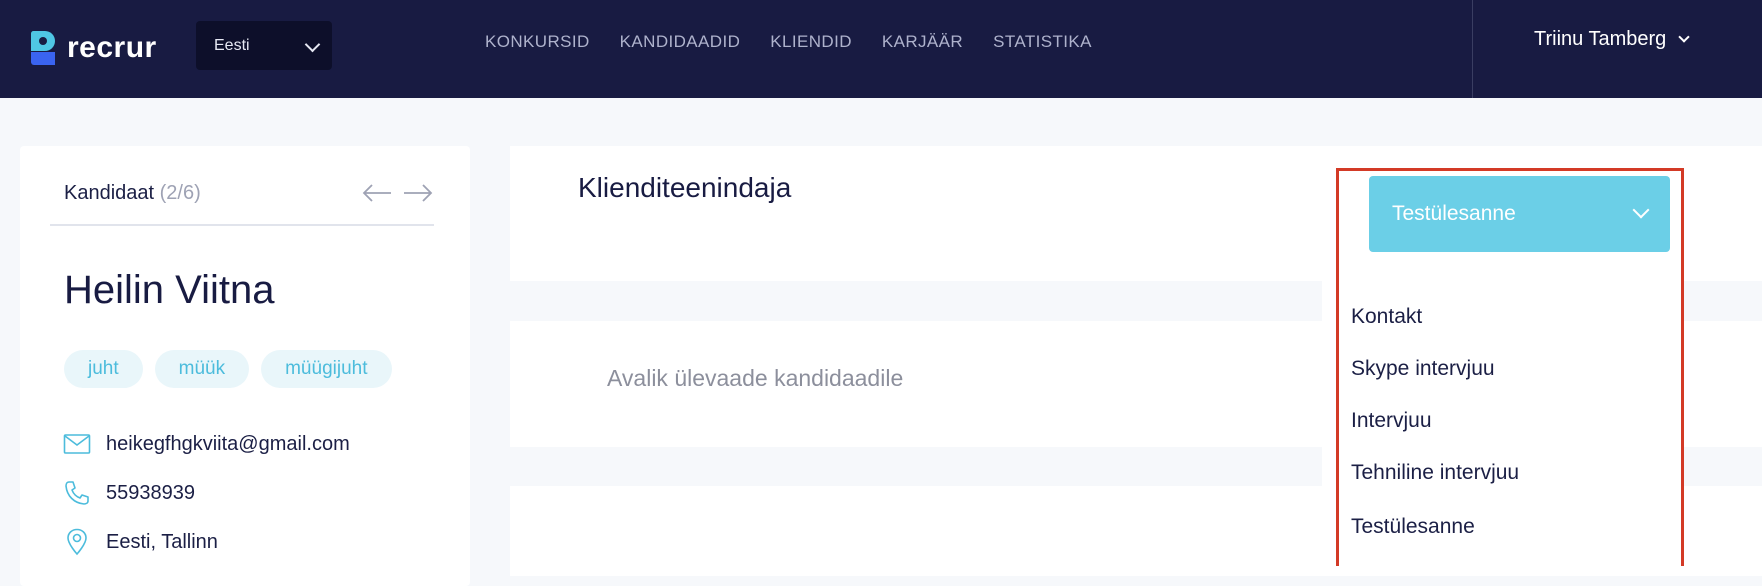 The height and width of the screenshot is (586, 1762). What do you see at coordinates (1391, 421) in the screenshot?
I see `status-option-intervjuu: Intervjuu` at bounding box center [1391, 421].